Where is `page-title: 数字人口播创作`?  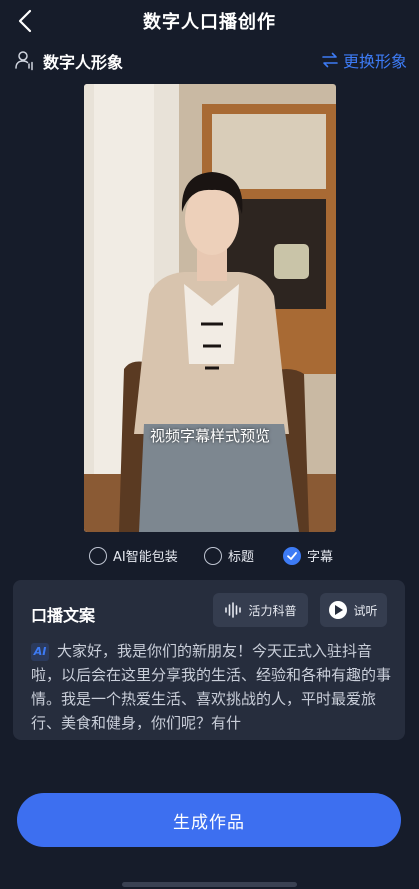
page-title: 数字人口播创作 is located at coordinates (209, 22).